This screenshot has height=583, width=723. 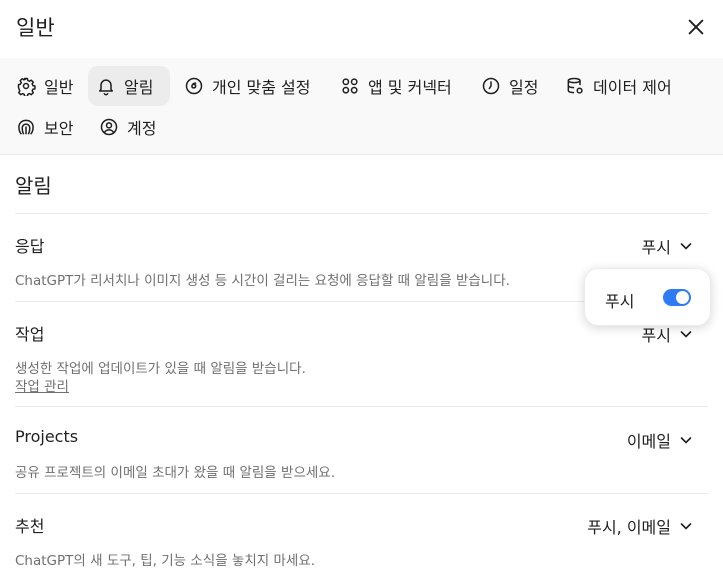 What do you see at coordinates (620, 301) in the screenshot?
I see `popover-label: 푸시` at bounding box center [620, 301].